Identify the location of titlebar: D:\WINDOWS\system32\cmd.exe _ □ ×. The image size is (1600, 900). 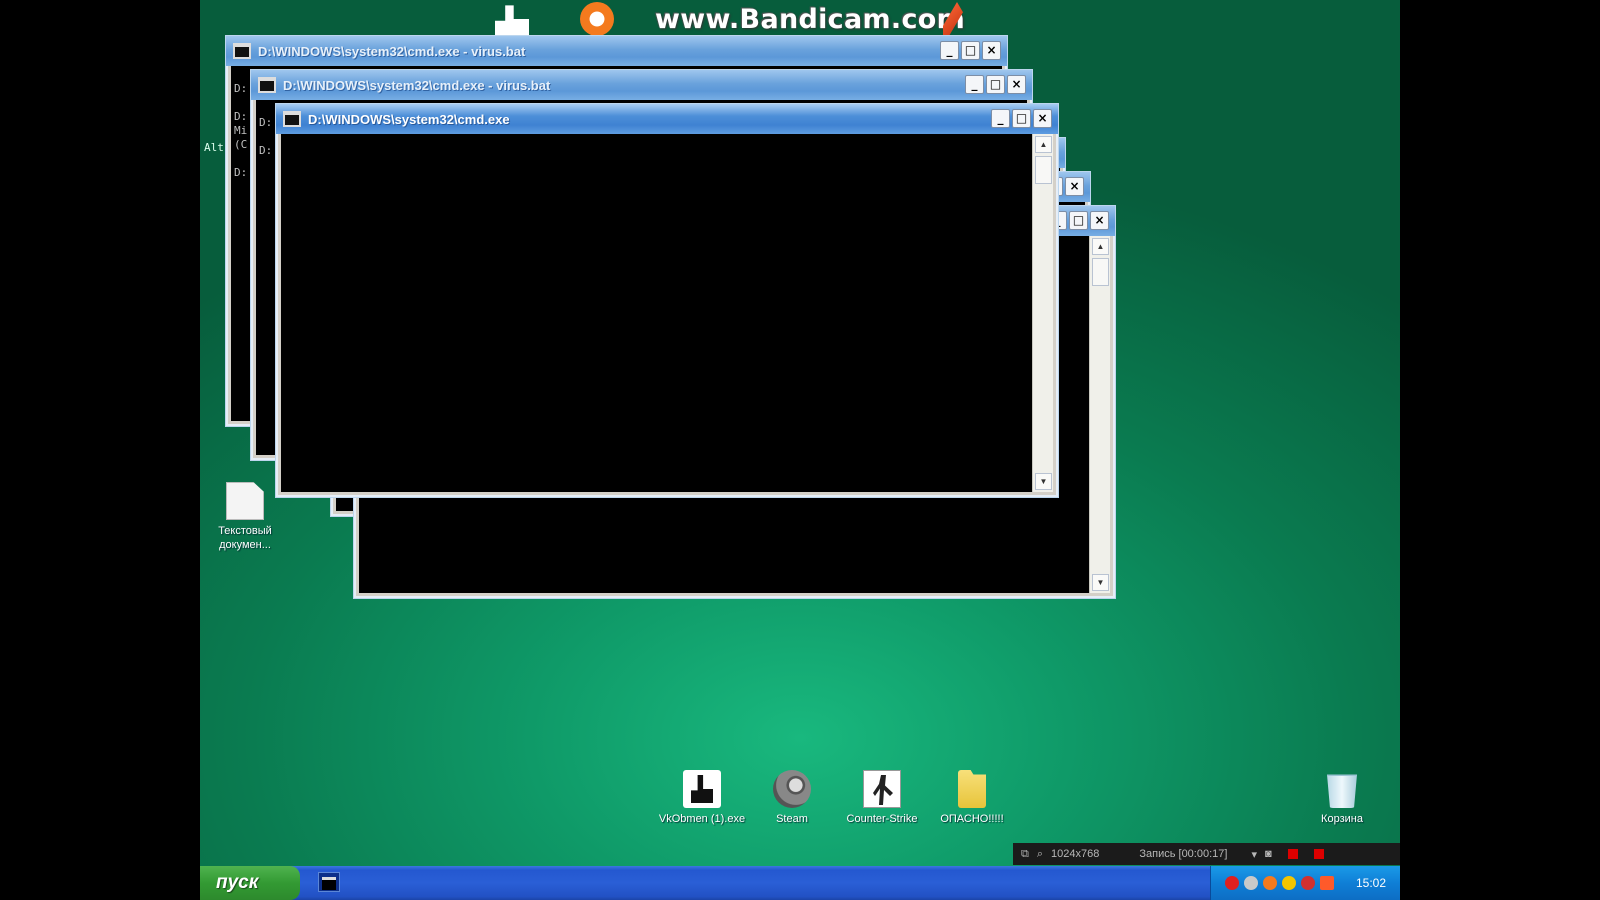
(667, 119).